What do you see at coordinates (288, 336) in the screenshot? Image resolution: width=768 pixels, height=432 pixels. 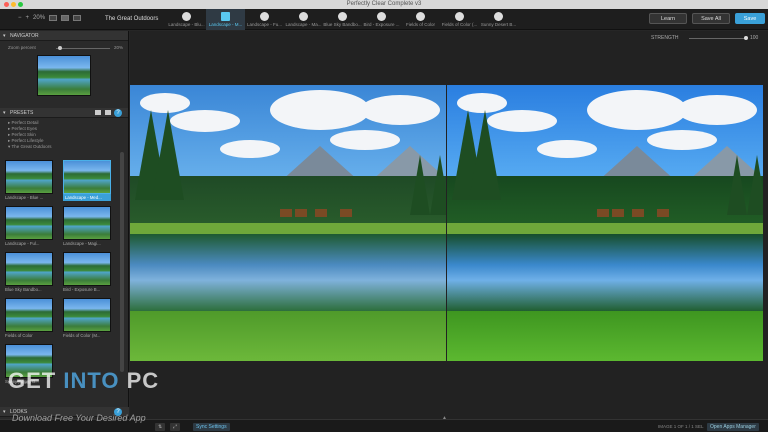 I see `grass` at bounding box center [288, 336].